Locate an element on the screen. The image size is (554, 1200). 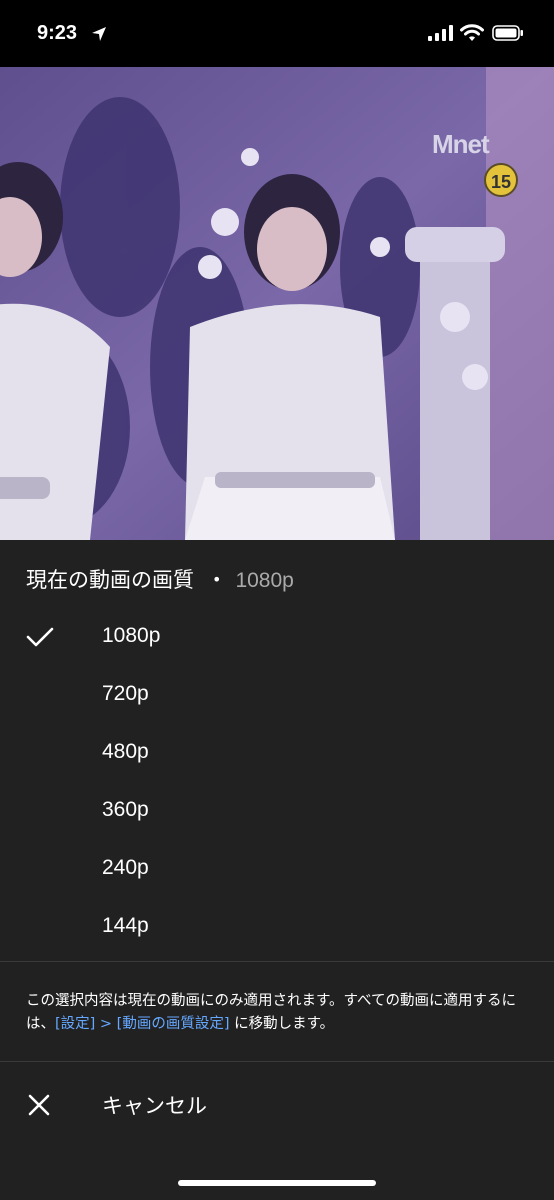
option-label: 720p is located at coordinates (125, 693).